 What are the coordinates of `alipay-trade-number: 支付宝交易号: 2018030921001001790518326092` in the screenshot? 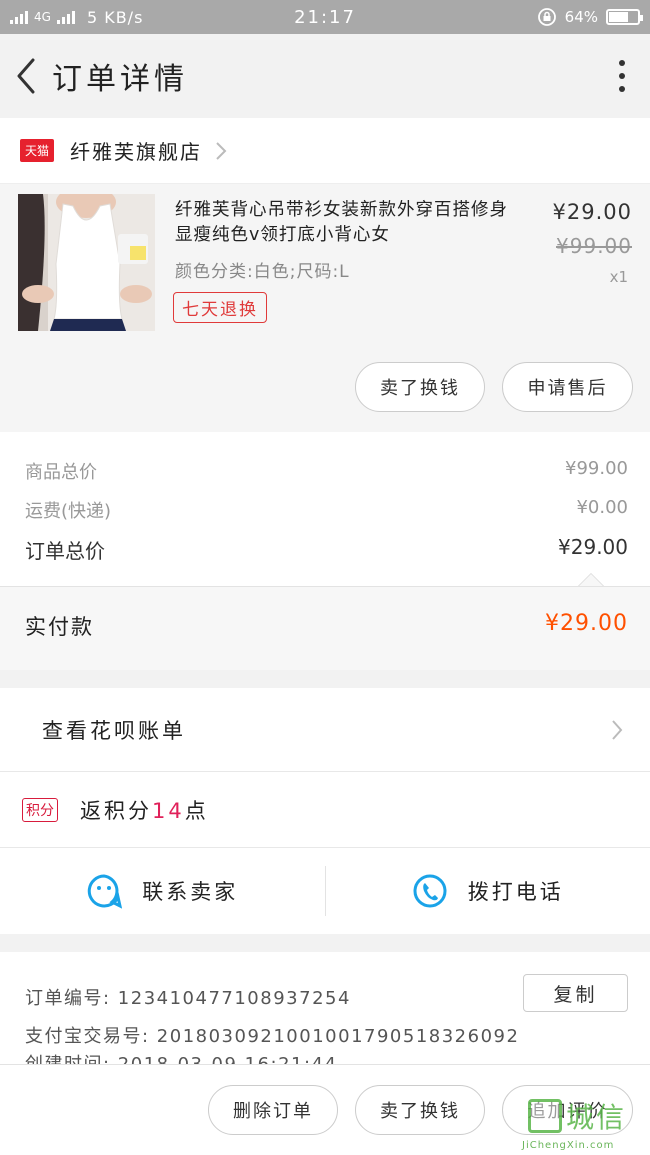 It's located at (272, 1036).